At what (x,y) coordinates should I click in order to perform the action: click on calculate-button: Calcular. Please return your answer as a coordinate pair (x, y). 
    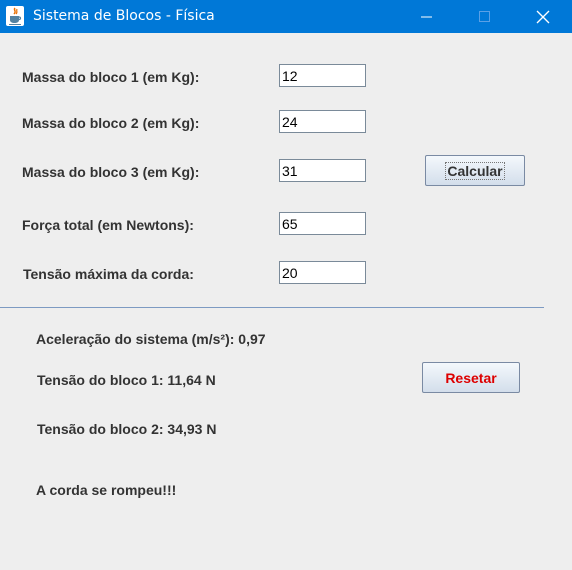
    Looking at the image, I should click on (475, 170).